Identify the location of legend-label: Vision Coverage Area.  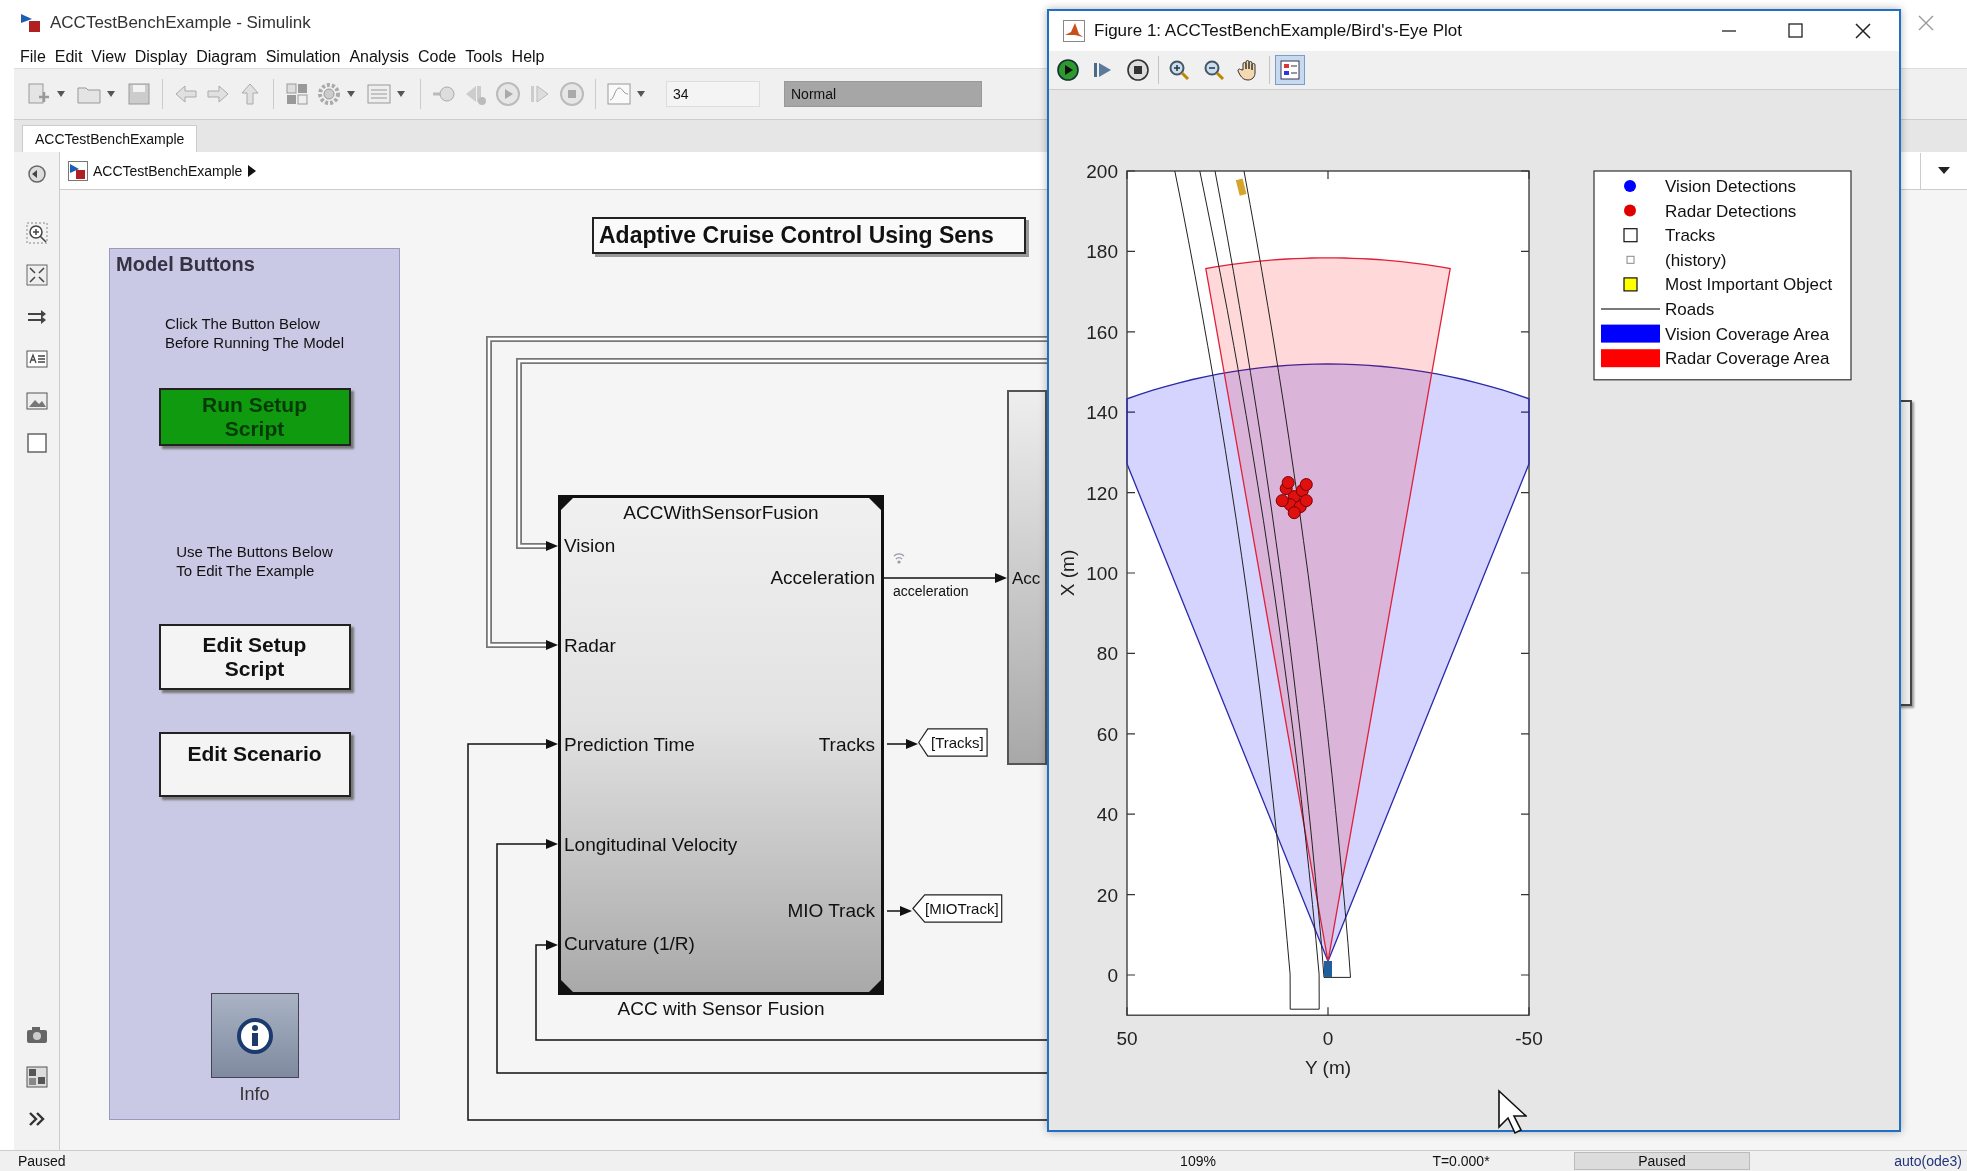
(1747, 334).